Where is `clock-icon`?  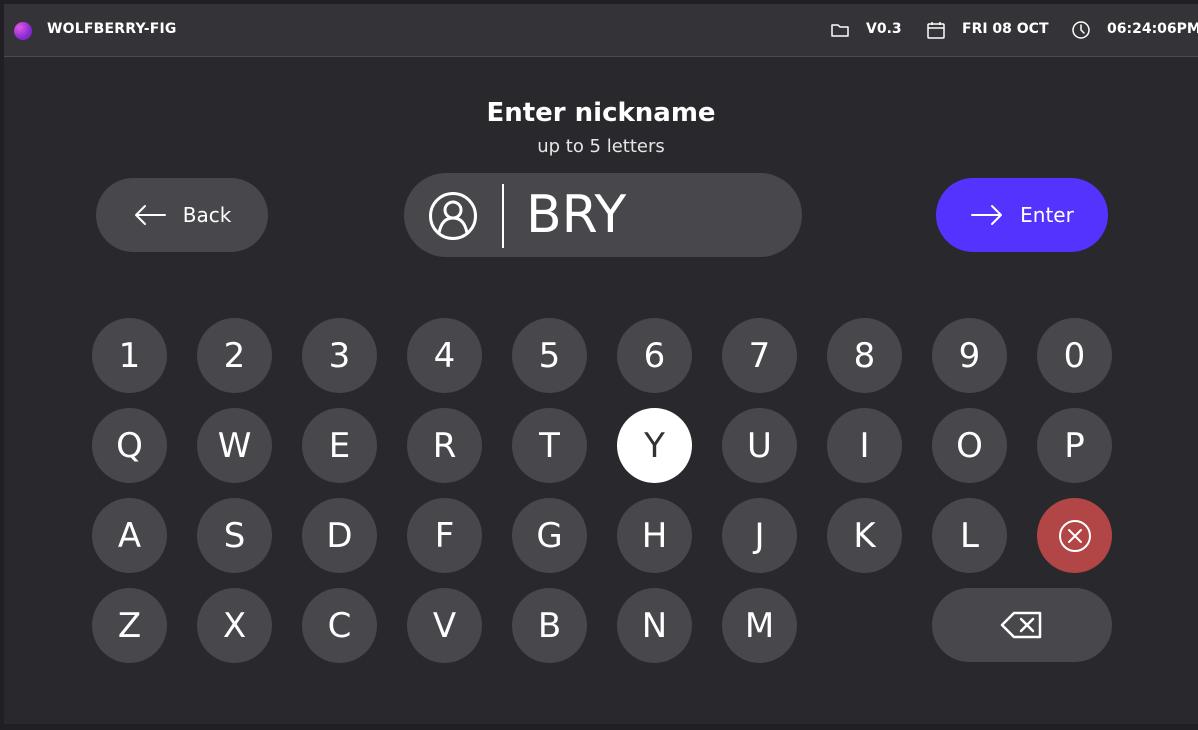
clock-icon is located at coordinates (1081, 30).